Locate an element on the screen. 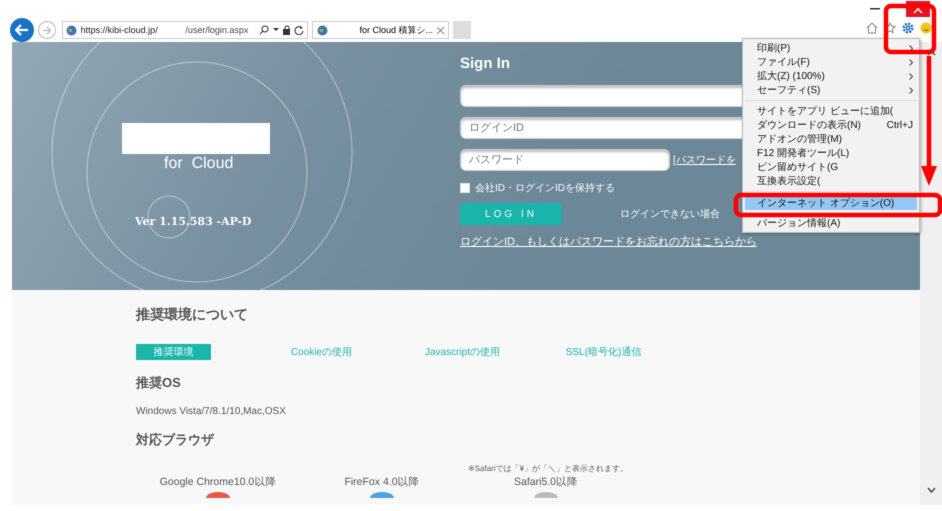 This screenshot has height=511, width=942. browser-name: Google Chrome10.0以降 is located at coordinates (218, 482).